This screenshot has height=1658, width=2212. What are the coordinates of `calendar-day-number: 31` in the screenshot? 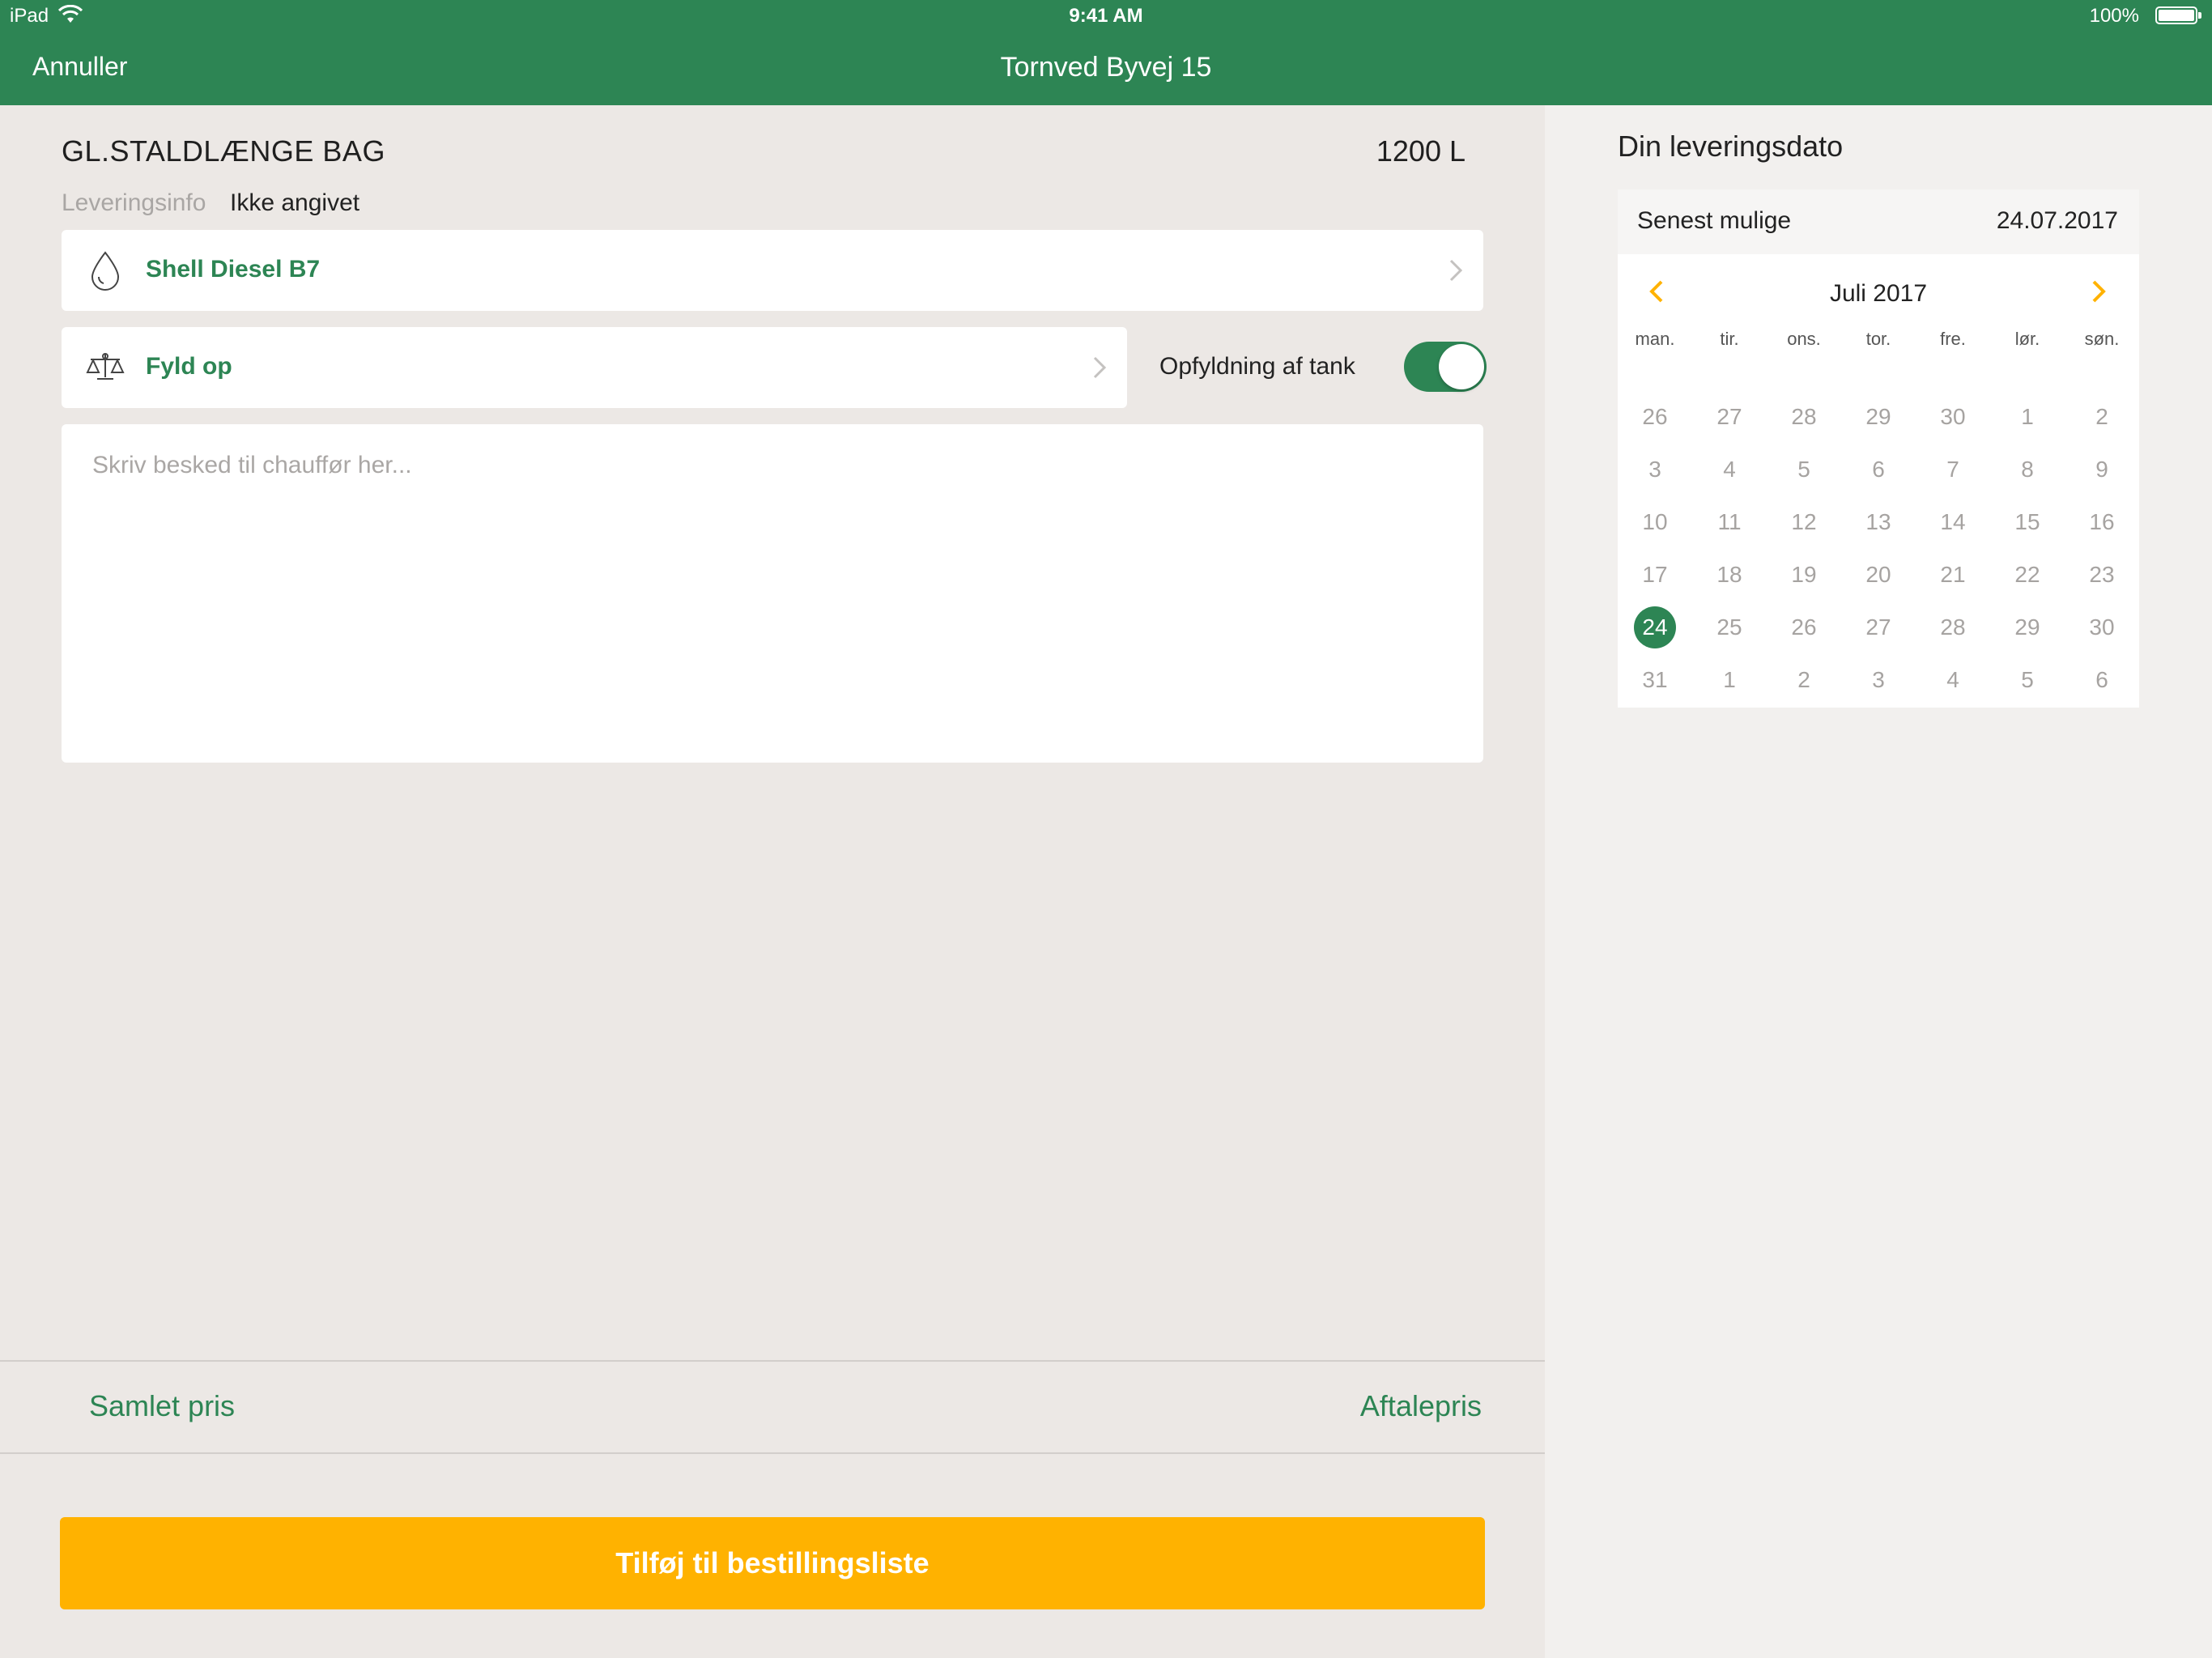 It's located at (1655, 679).